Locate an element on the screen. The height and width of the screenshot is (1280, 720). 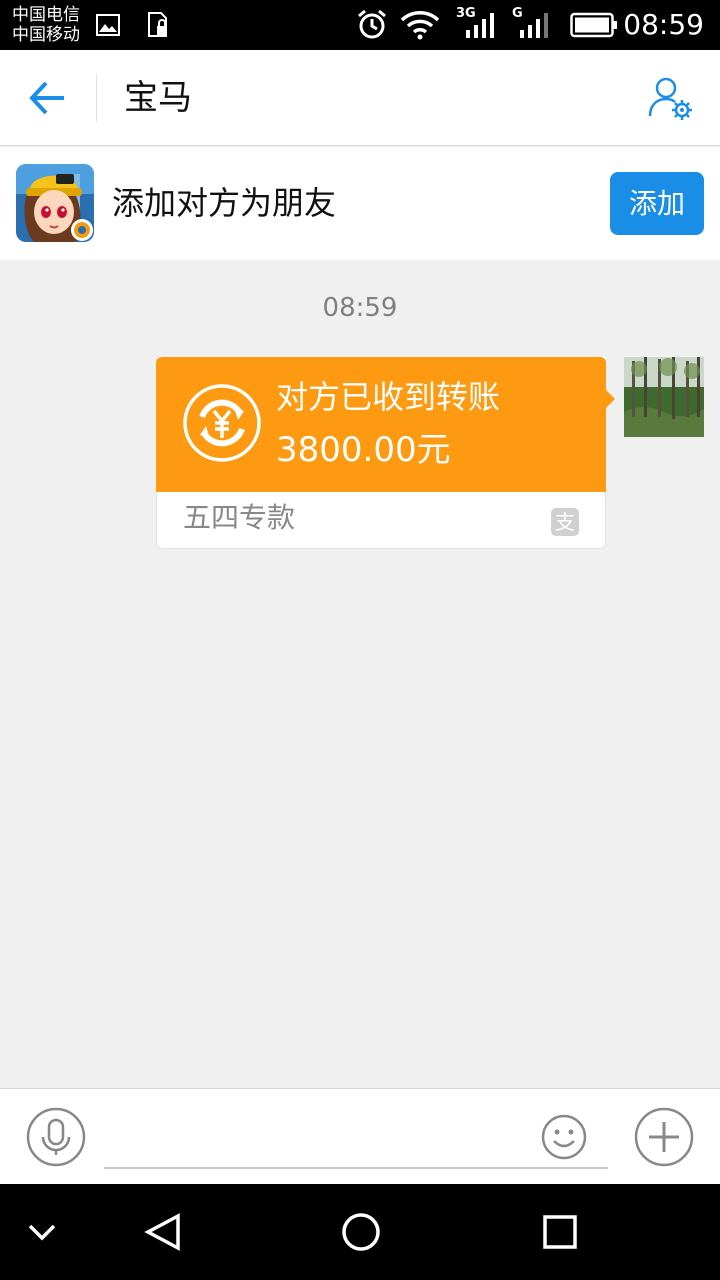
alipay-icon: 支 is located at coordinates (565, 522).